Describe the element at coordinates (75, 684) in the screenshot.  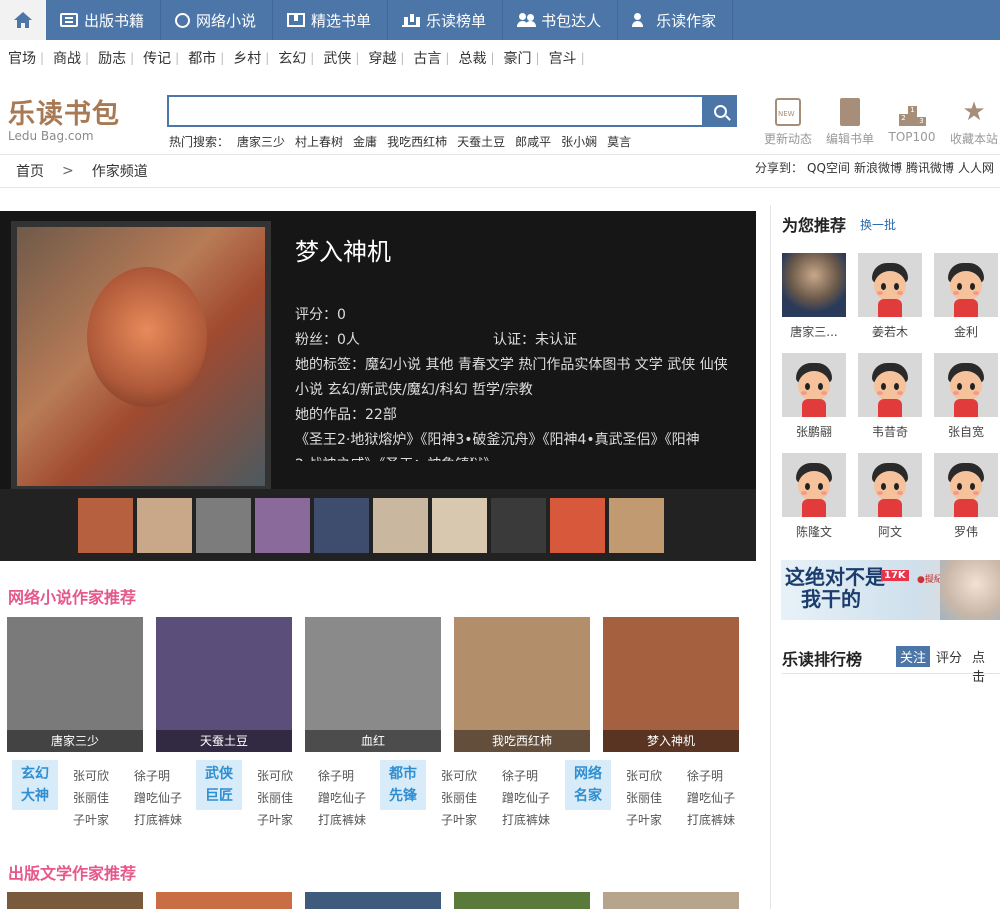
I see `writer-card: 唐家三少` at that location.